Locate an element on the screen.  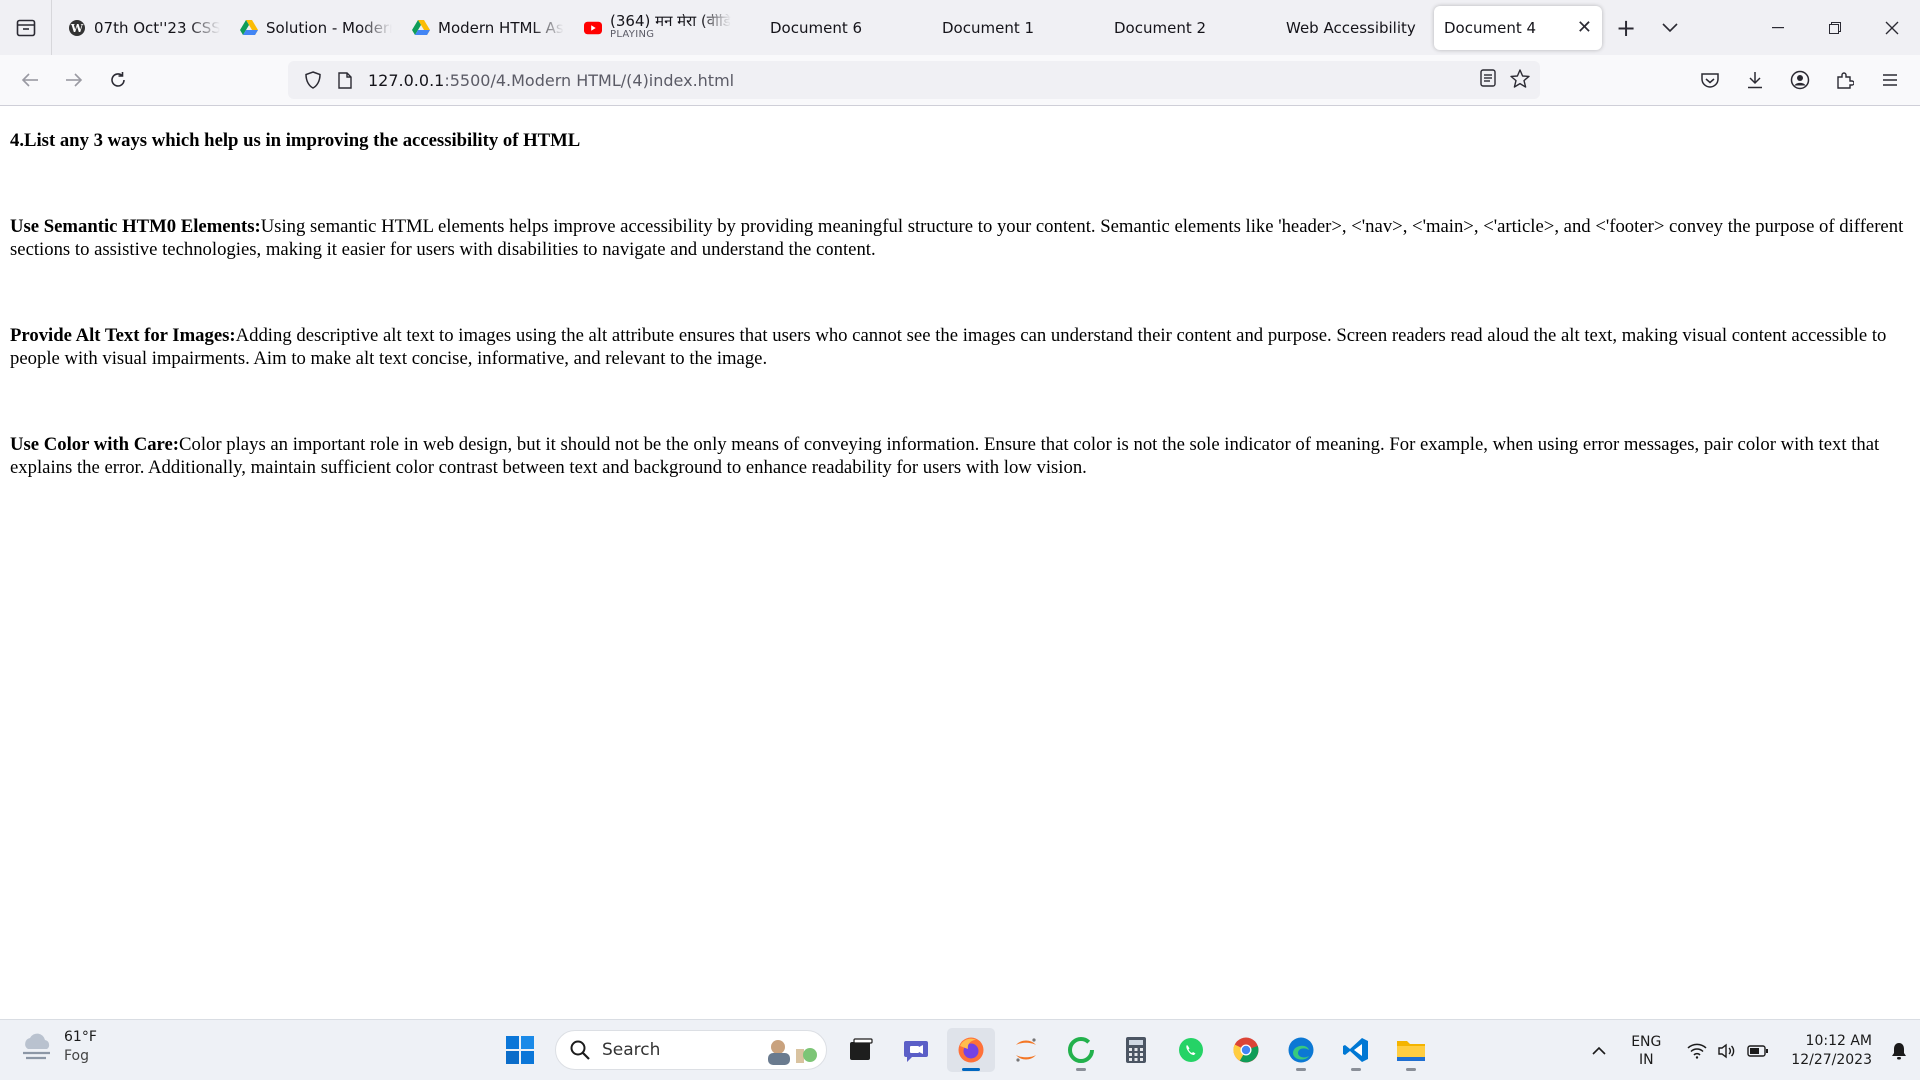
reader-view-icon is located at coordinates (1488, 80).